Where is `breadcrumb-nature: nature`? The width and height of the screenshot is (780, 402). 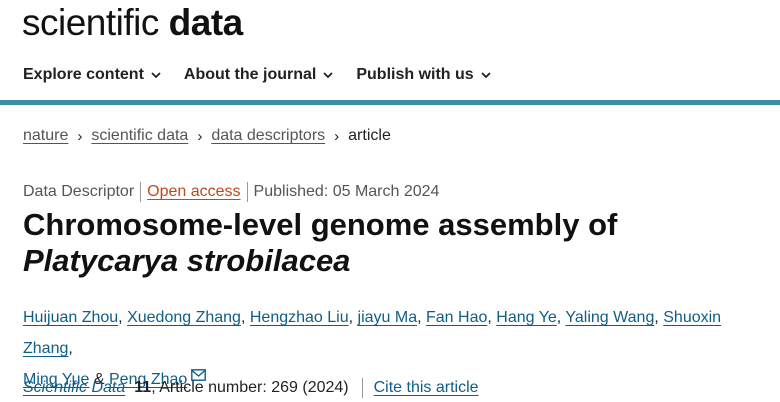
breadcrumb-nature: nature is located at coordinates (45, 136).